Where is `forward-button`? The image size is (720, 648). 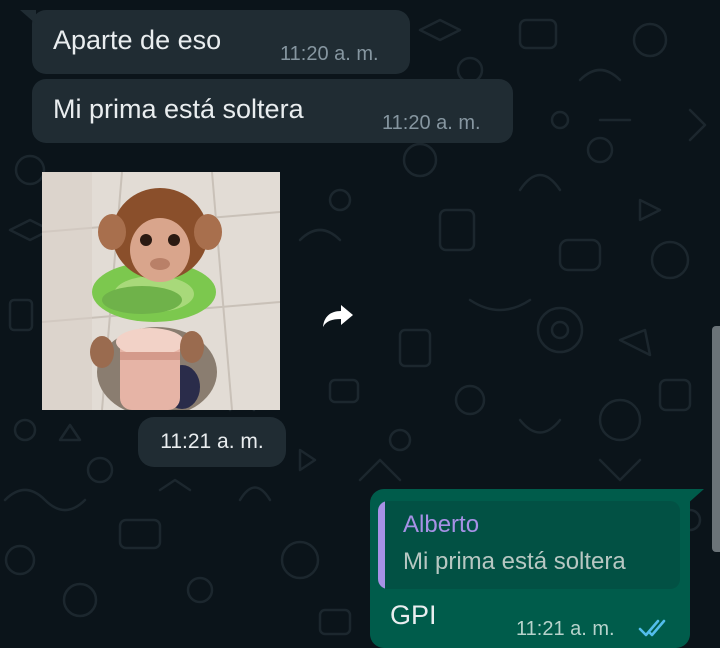 forward-button is located at coordinates (338, 316).